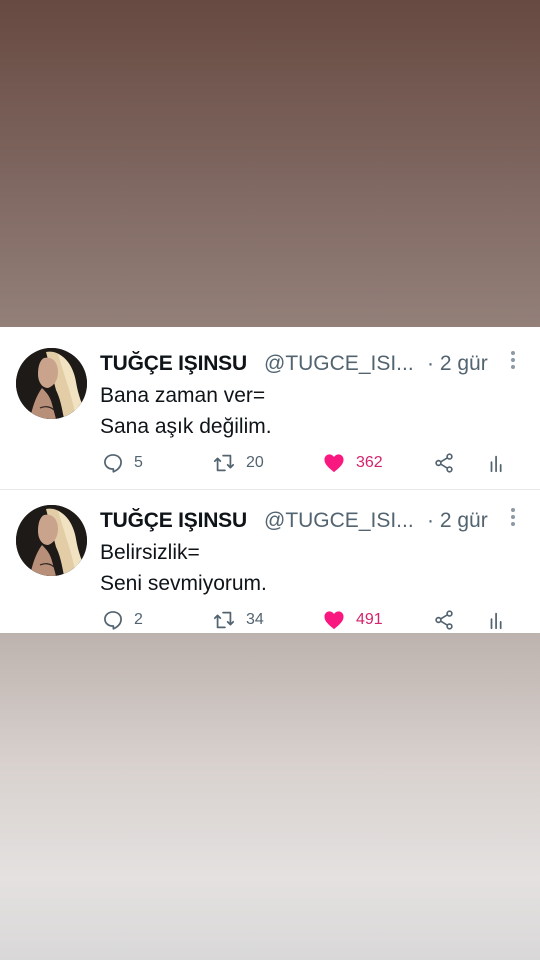 This screenshot has height=960, width=540. I want to click on like-count: 362, so click(369, 462).